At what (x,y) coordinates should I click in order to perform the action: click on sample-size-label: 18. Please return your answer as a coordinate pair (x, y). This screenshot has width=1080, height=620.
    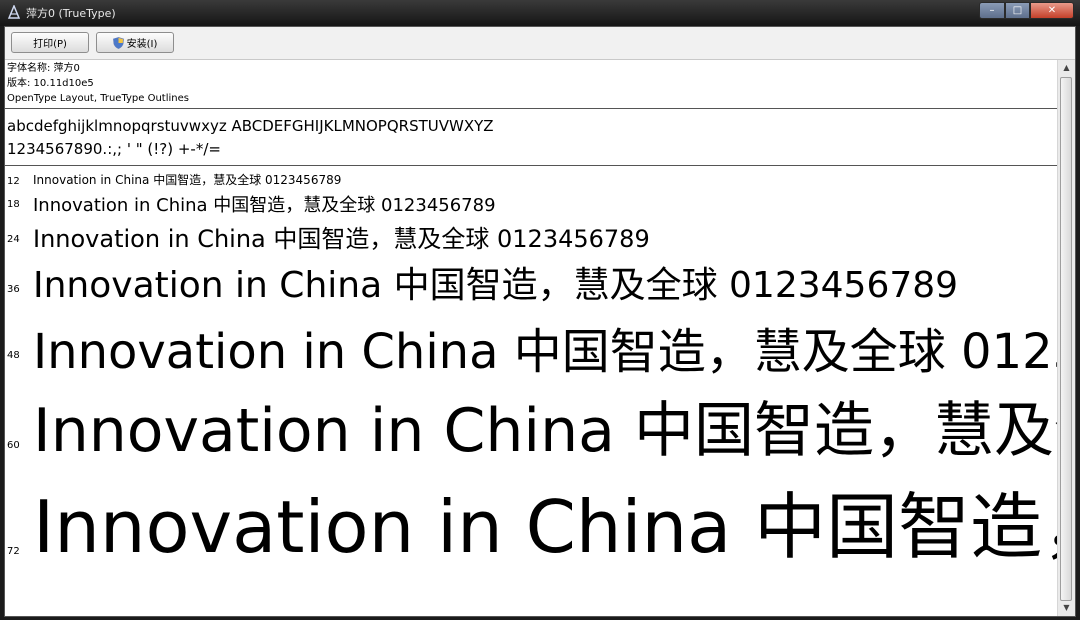
    Looking at the image, I should click on (13, 204).